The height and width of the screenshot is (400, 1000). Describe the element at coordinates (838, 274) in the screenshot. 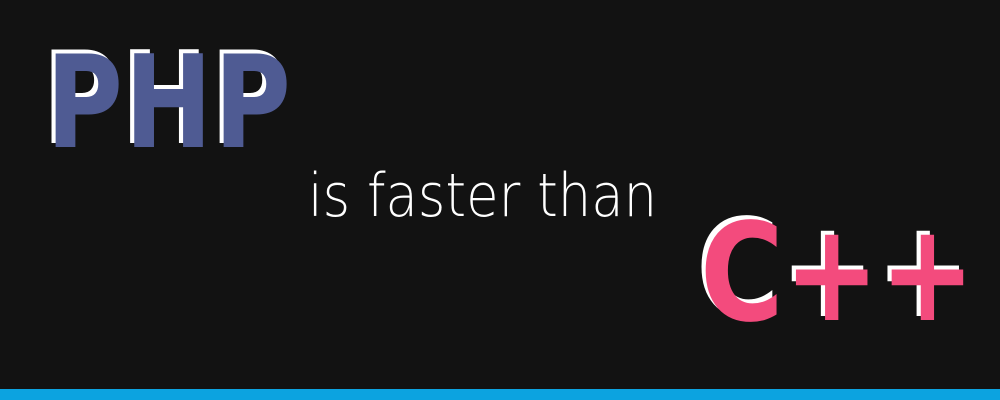

I see `cpp-title: C++` at that location.